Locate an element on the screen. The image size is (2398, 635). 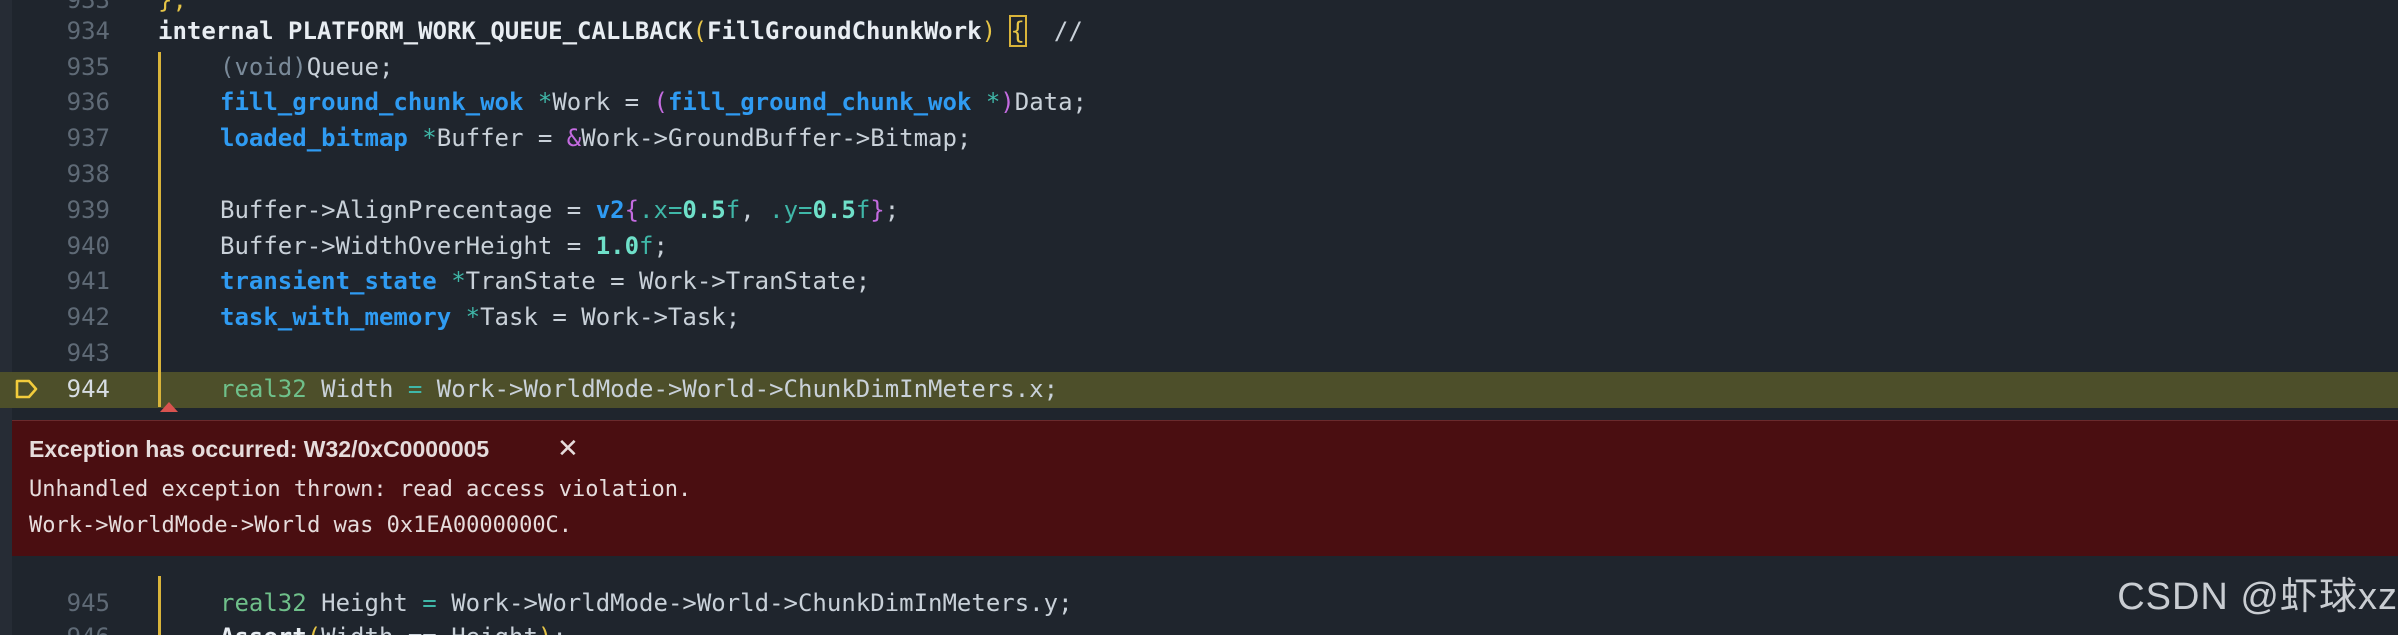
line-number: 944 is located at coordinates (88, 389).